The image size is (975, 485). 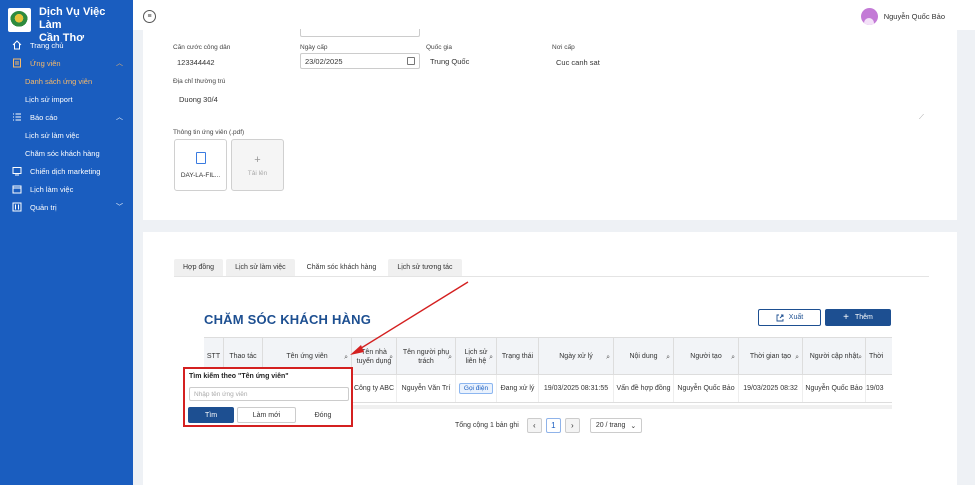 I want to click on country-label: Quốc gia, so click(x=439, y=47).